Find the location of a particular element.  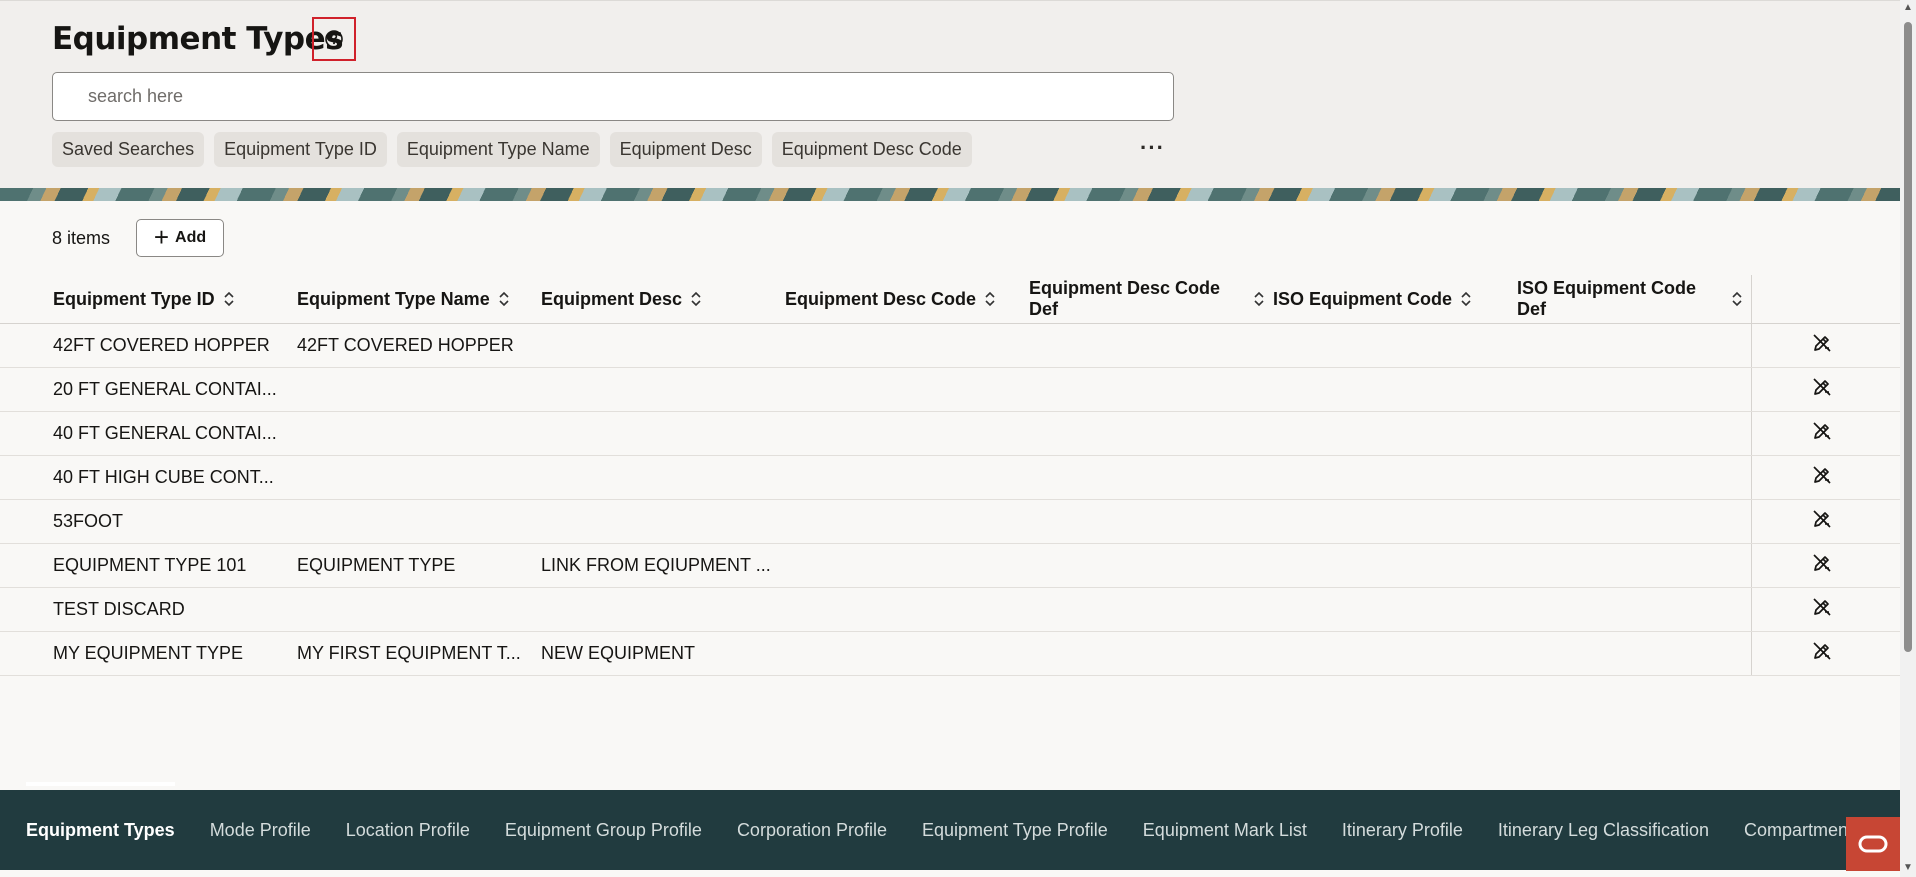

scroll-up-icon: ▲ is located at coordinates (1908, 7).